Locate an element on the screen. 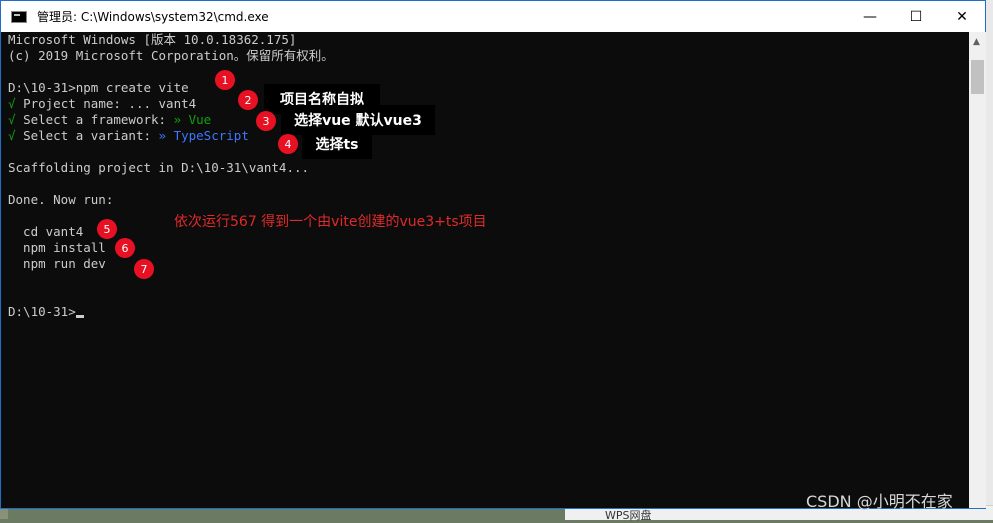 This screenshot has width=993, height=523. prompt-project-name: Project name: ... vant4 is located at coordinates (110, 103).